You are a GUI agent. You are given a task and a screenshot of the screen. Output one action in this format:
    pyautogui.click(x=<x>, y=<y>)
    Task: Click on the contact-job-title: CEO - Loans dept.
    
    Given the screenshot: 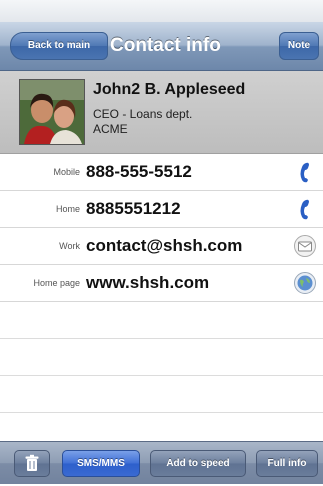 What is the action you would take?
    pyautogui.click(x=143, y=114)
    